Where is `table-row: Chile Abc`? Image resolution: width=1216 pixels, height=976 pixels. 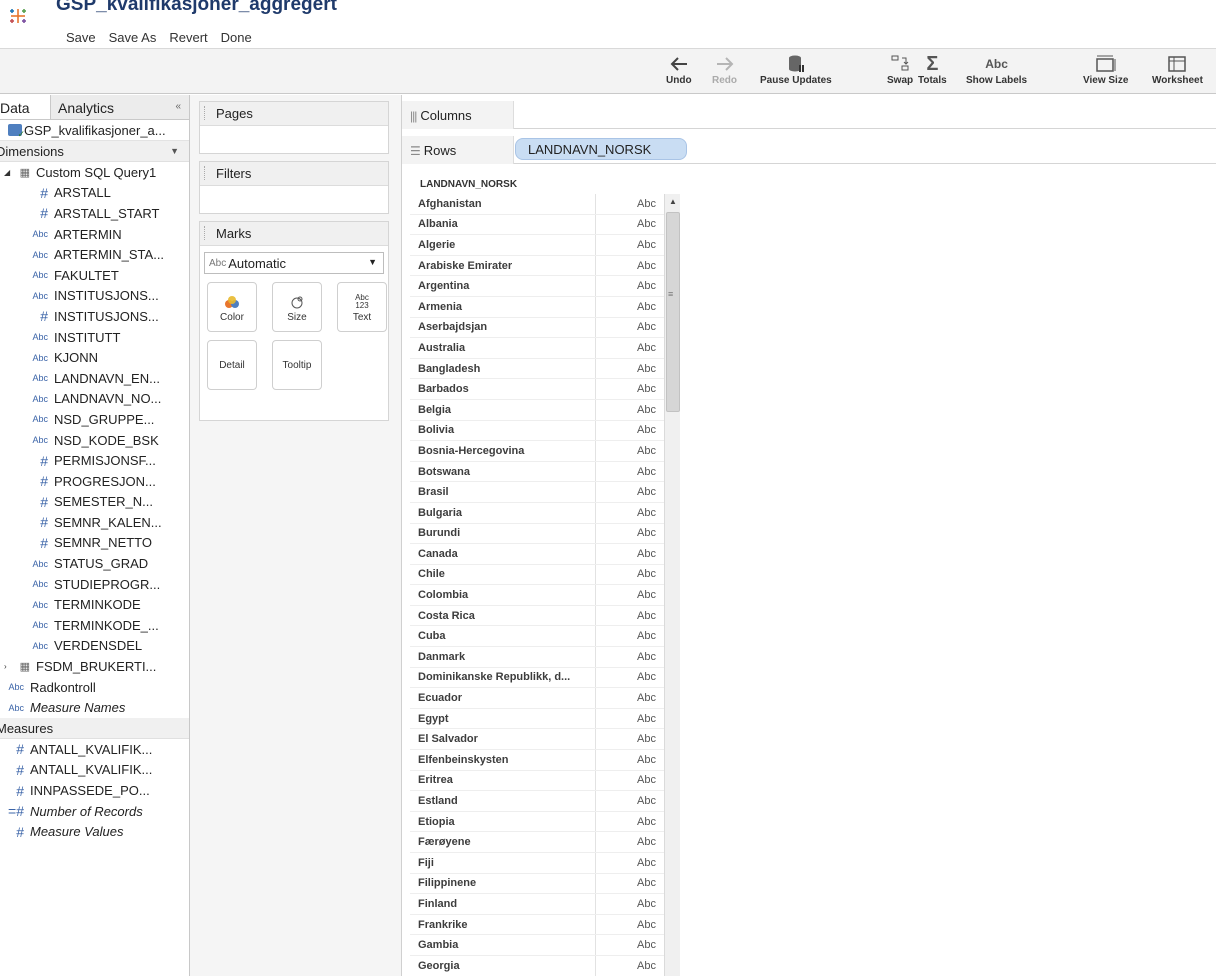
table-row: Chile Abc is located at coordinates (537, 575).